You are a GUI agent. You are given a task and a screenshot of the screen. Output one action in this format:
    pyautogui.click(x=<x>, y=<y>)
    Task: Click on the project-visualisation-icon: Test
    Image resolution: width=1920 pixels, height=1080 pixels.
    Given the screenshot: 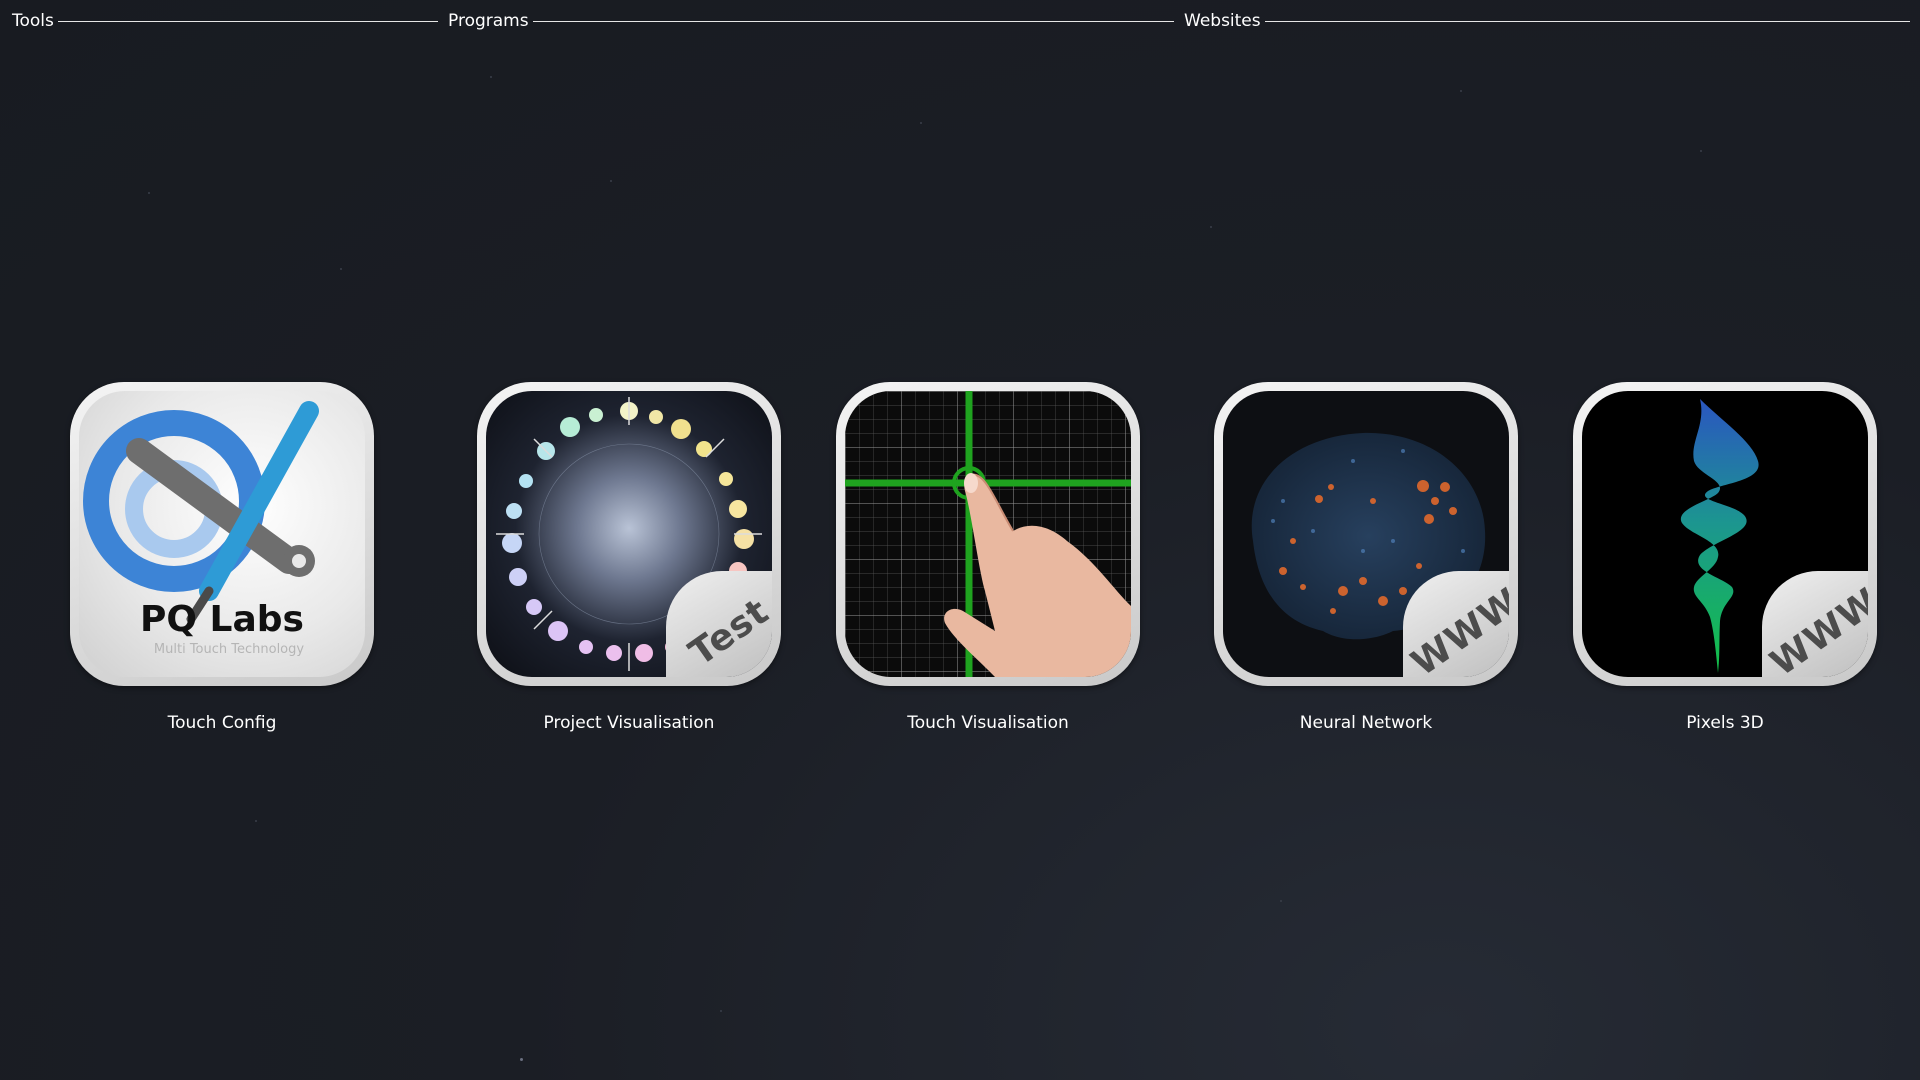 What is the action you would take?
    pyautogui.click(x=629, y=534)
    